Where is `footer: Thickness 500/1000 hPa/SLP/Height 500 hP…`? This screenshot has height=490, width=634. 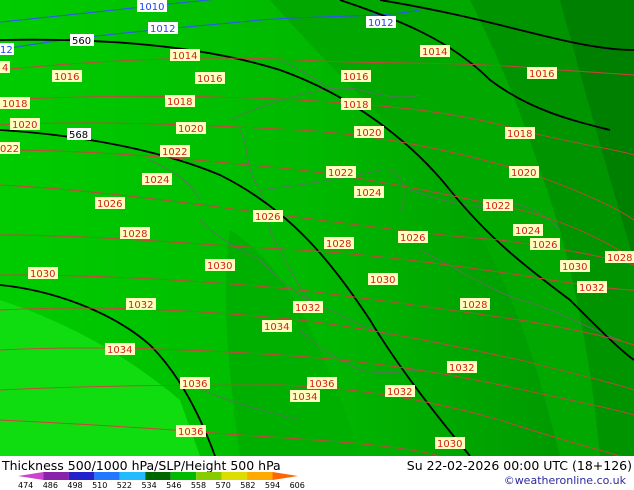 footer: Thickness 500/1000 hPa/SLP/Height 500 hP… is located at coordinates (317, 473).